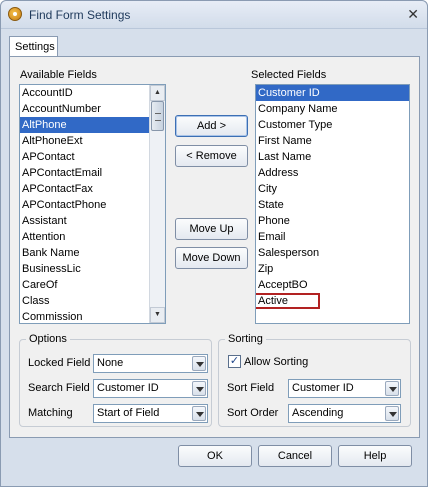  I want to click on sort-field-select: Customer ID, so click(344, 388).